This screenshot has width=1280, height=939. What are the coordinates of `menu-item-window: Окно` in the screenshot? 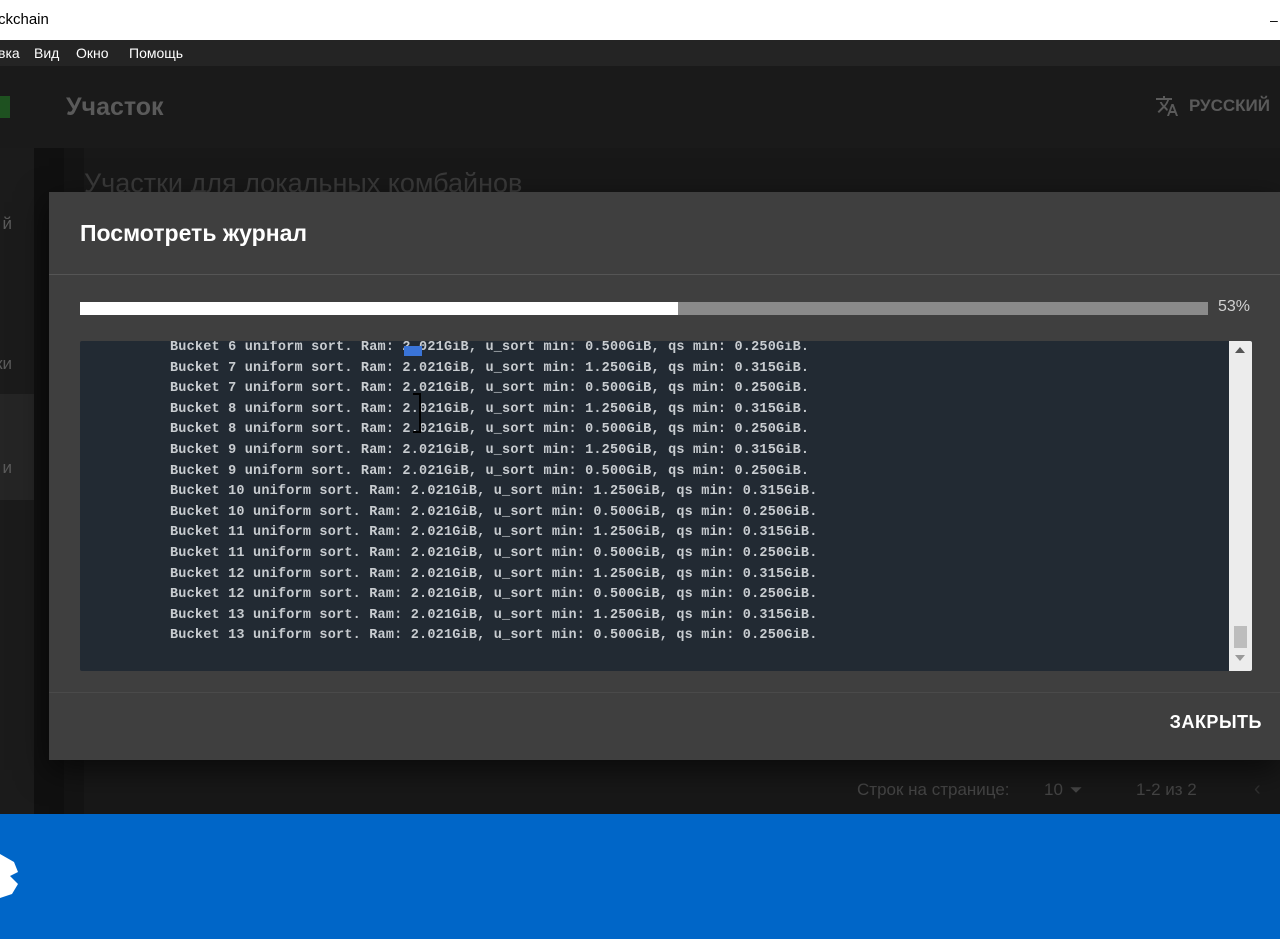 It's located at (92, 53).